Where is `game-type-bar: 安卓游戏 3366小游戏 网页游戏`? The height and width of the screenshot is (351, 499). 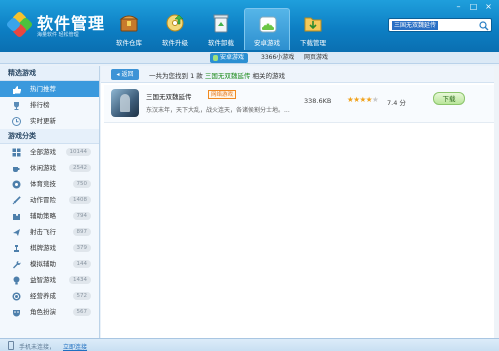
game-type-bar: 安卓游戏 3366小游戏 网页游戏 is located at coordinates (249, 58).